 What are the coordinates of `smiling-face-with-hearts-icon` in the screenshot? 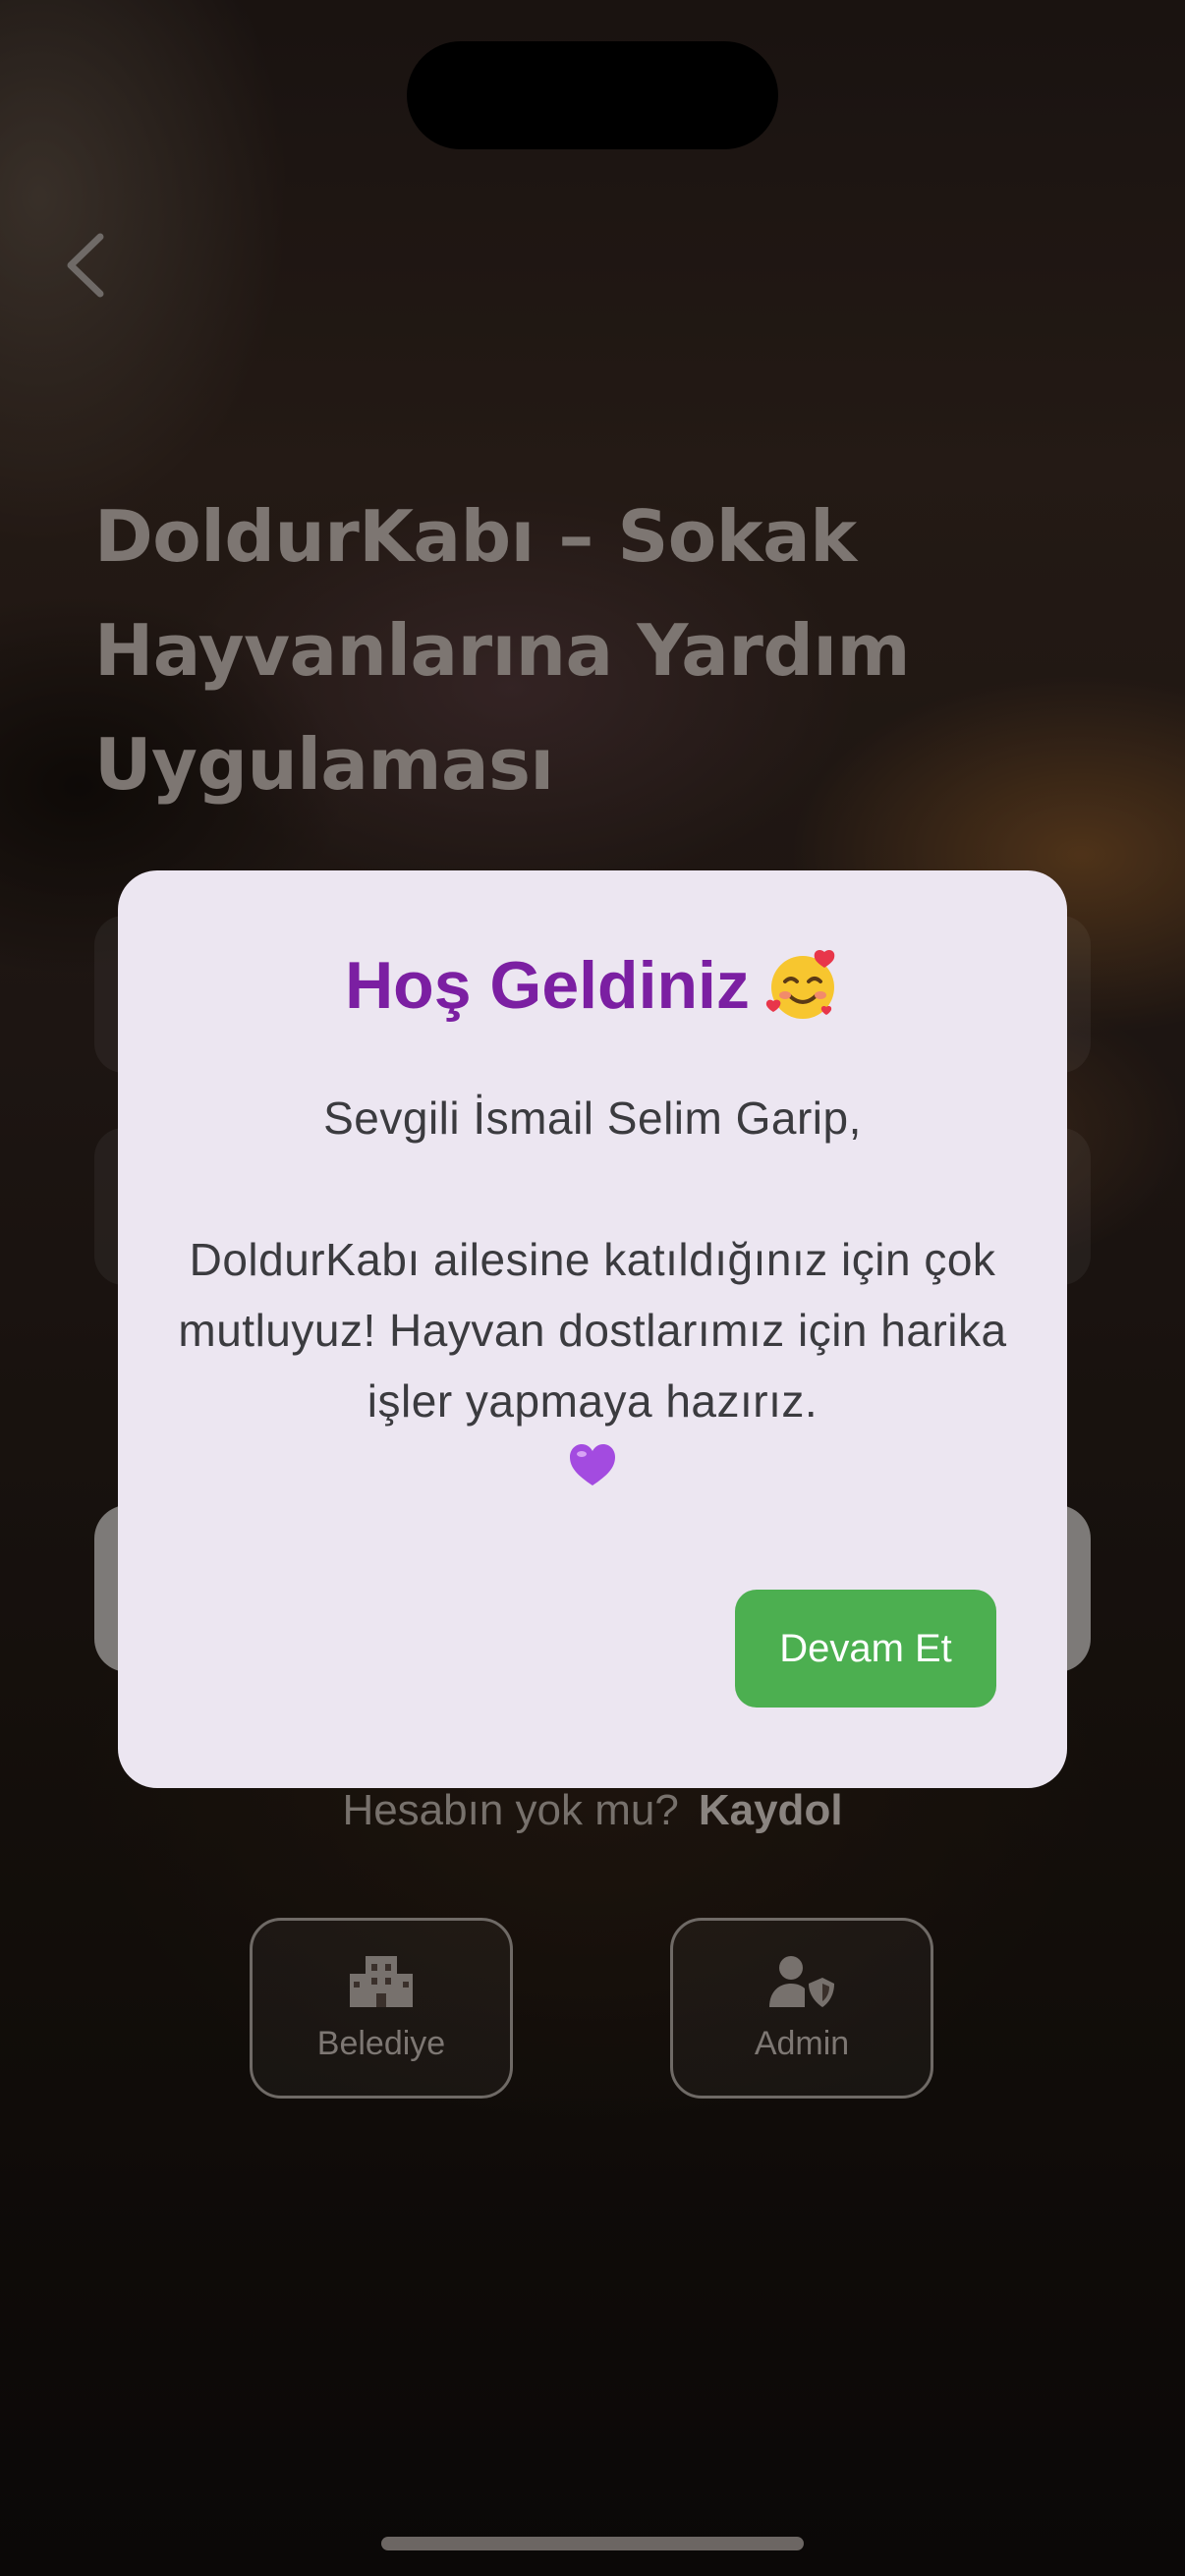 It's located at (800, 984).